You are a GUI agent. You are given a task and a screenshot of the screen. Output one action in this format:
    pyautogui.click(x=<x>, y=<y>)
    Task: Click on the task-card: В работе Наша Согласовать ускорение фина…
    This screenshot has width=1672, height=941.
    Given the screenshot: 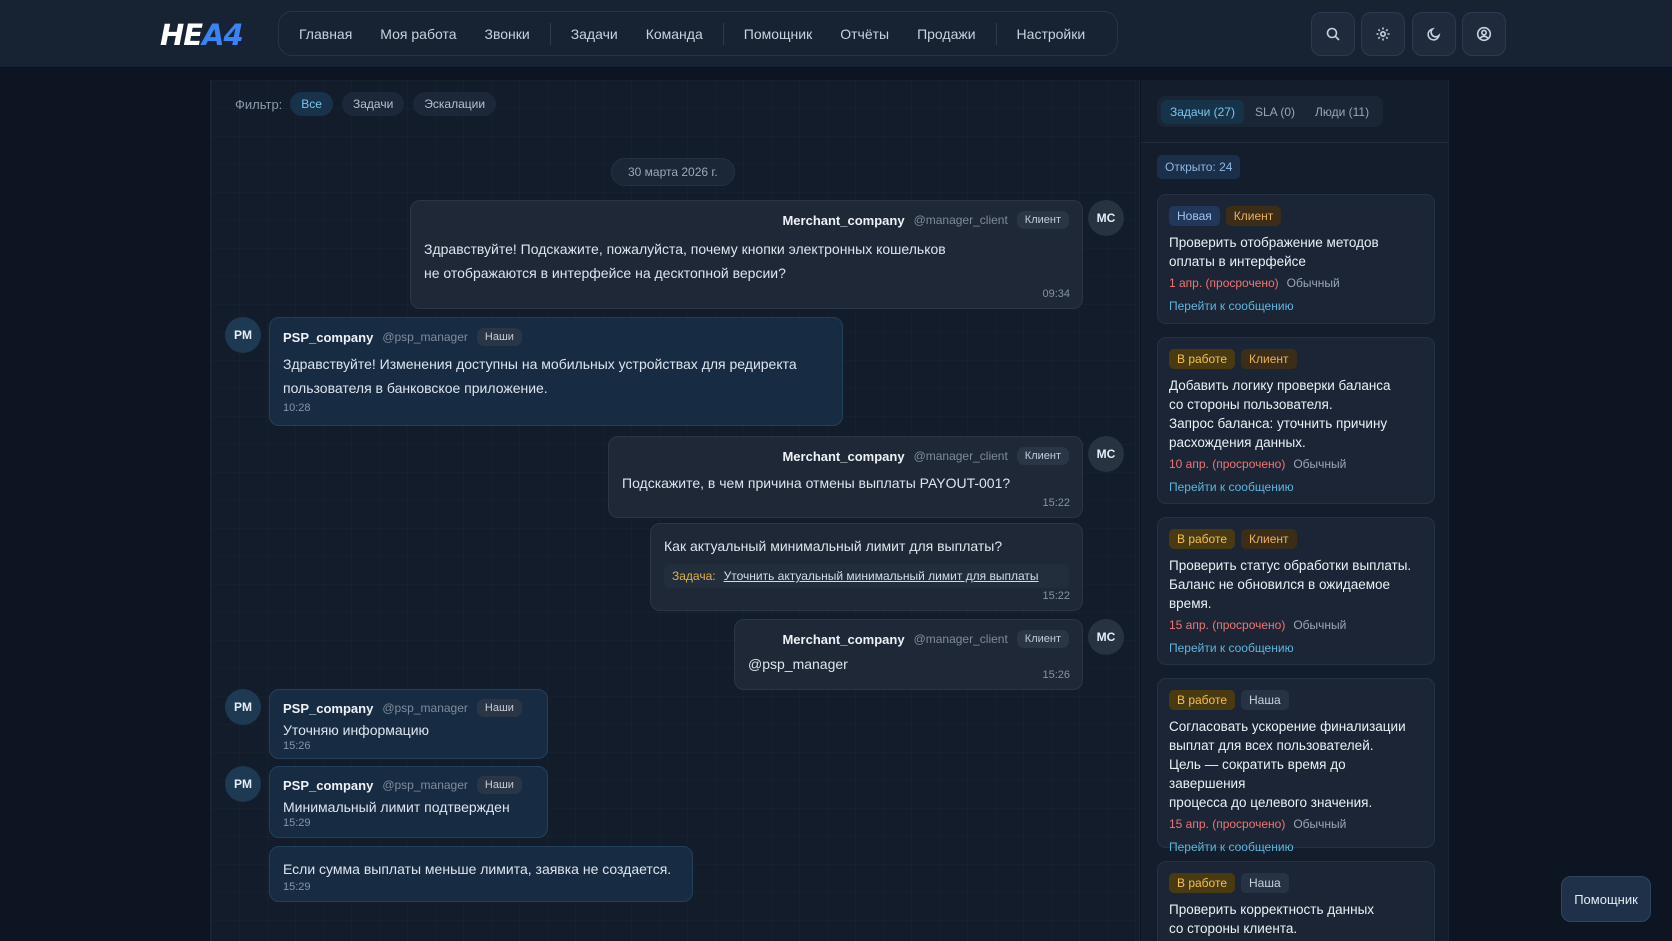 What is the action you would take?
    pyautogui.click(x=1296, y=766)
    